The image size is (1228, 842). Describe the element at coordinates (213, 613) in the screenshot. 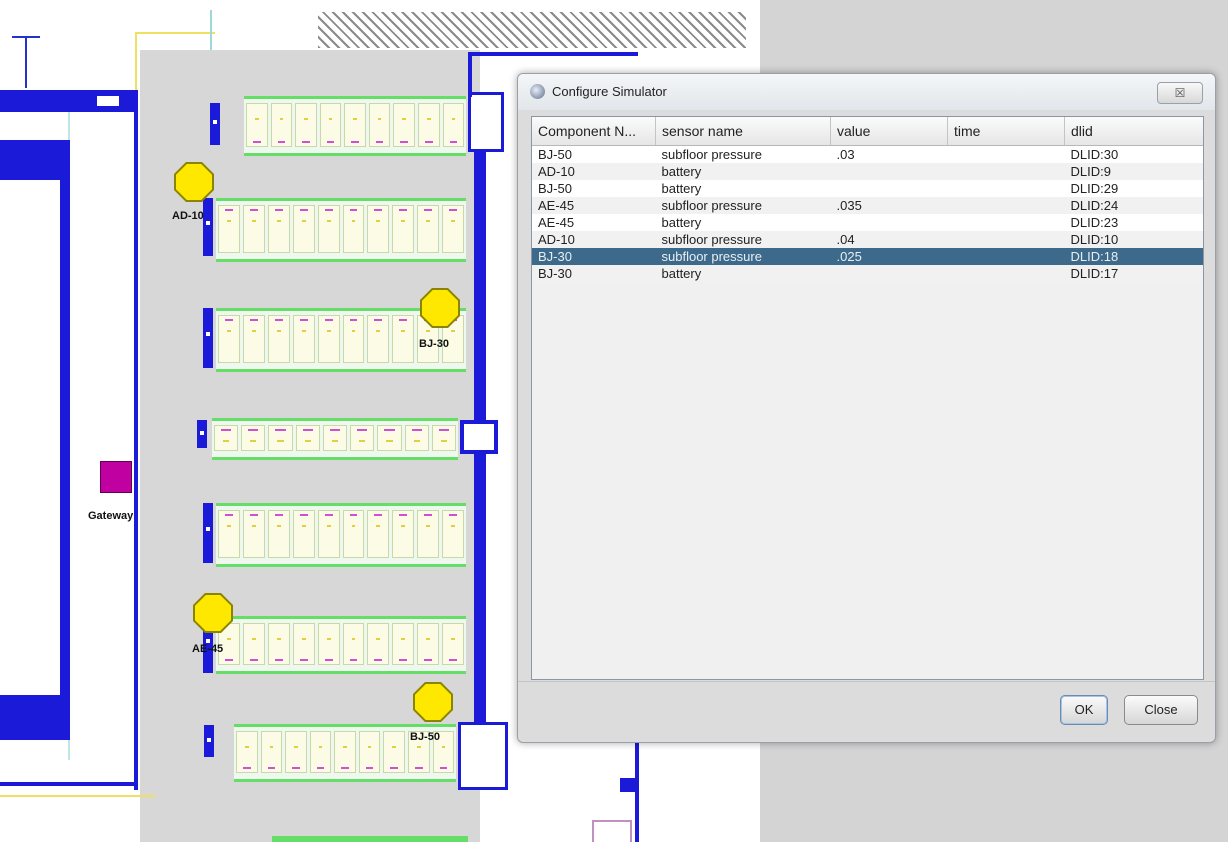

I see `sensor-ae45` at that location.